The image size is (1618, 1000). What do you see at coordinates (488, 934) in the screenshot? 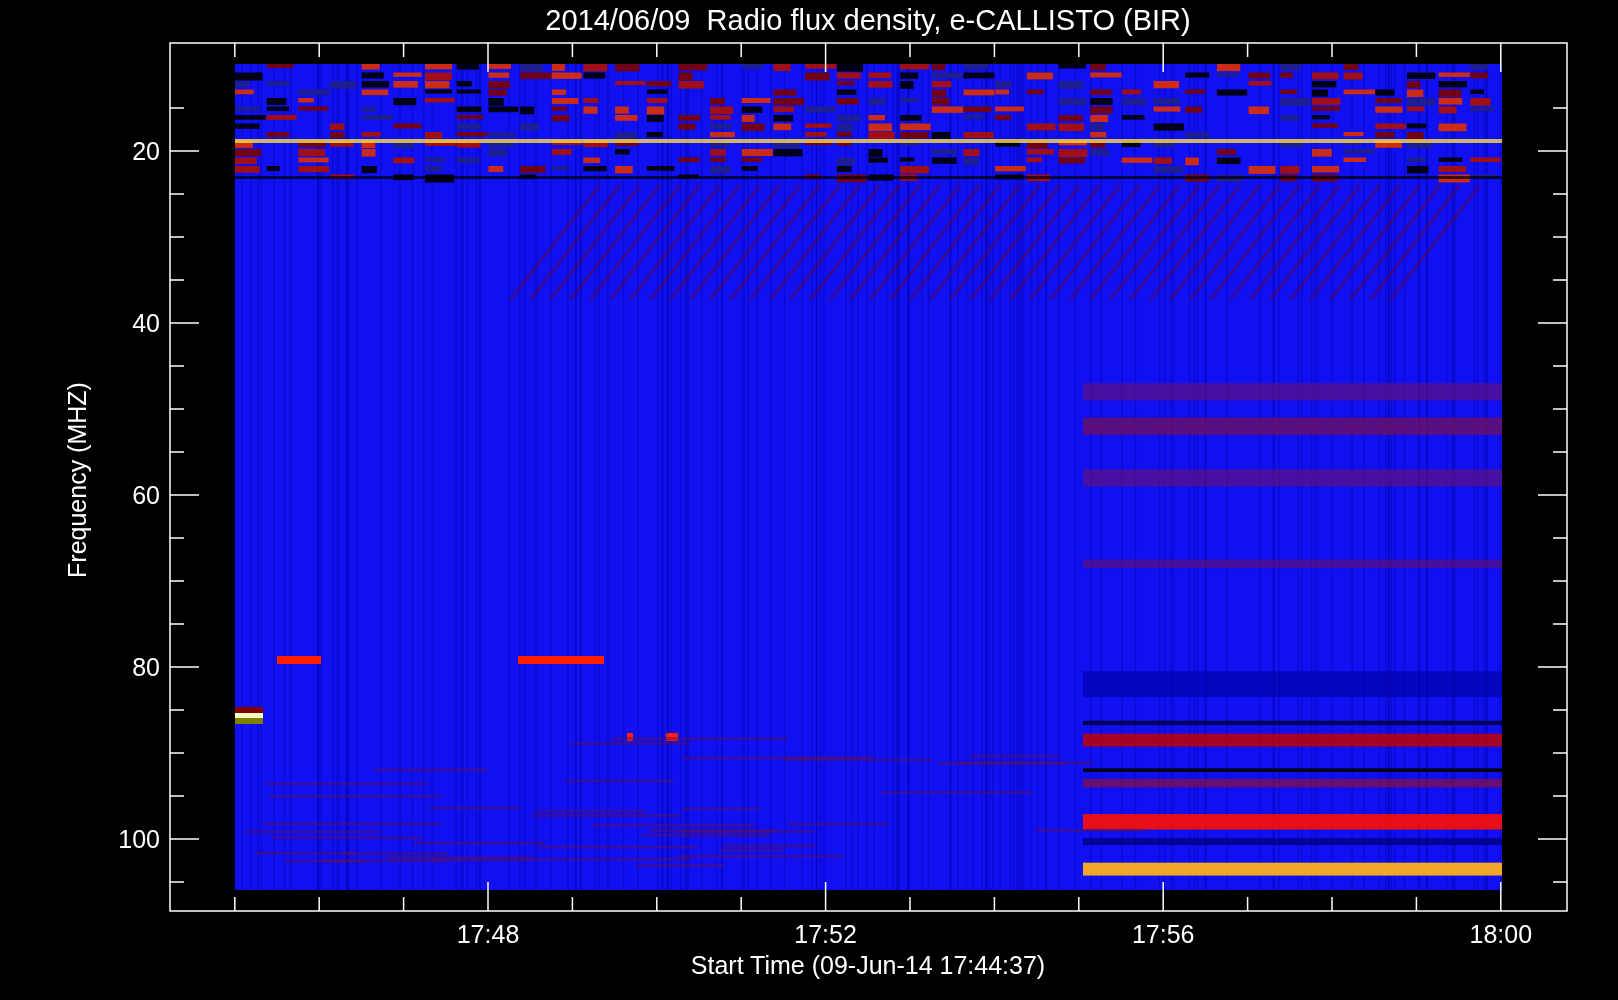
I see `x-tick-label: 17:48` at bounding box center [488, 934].